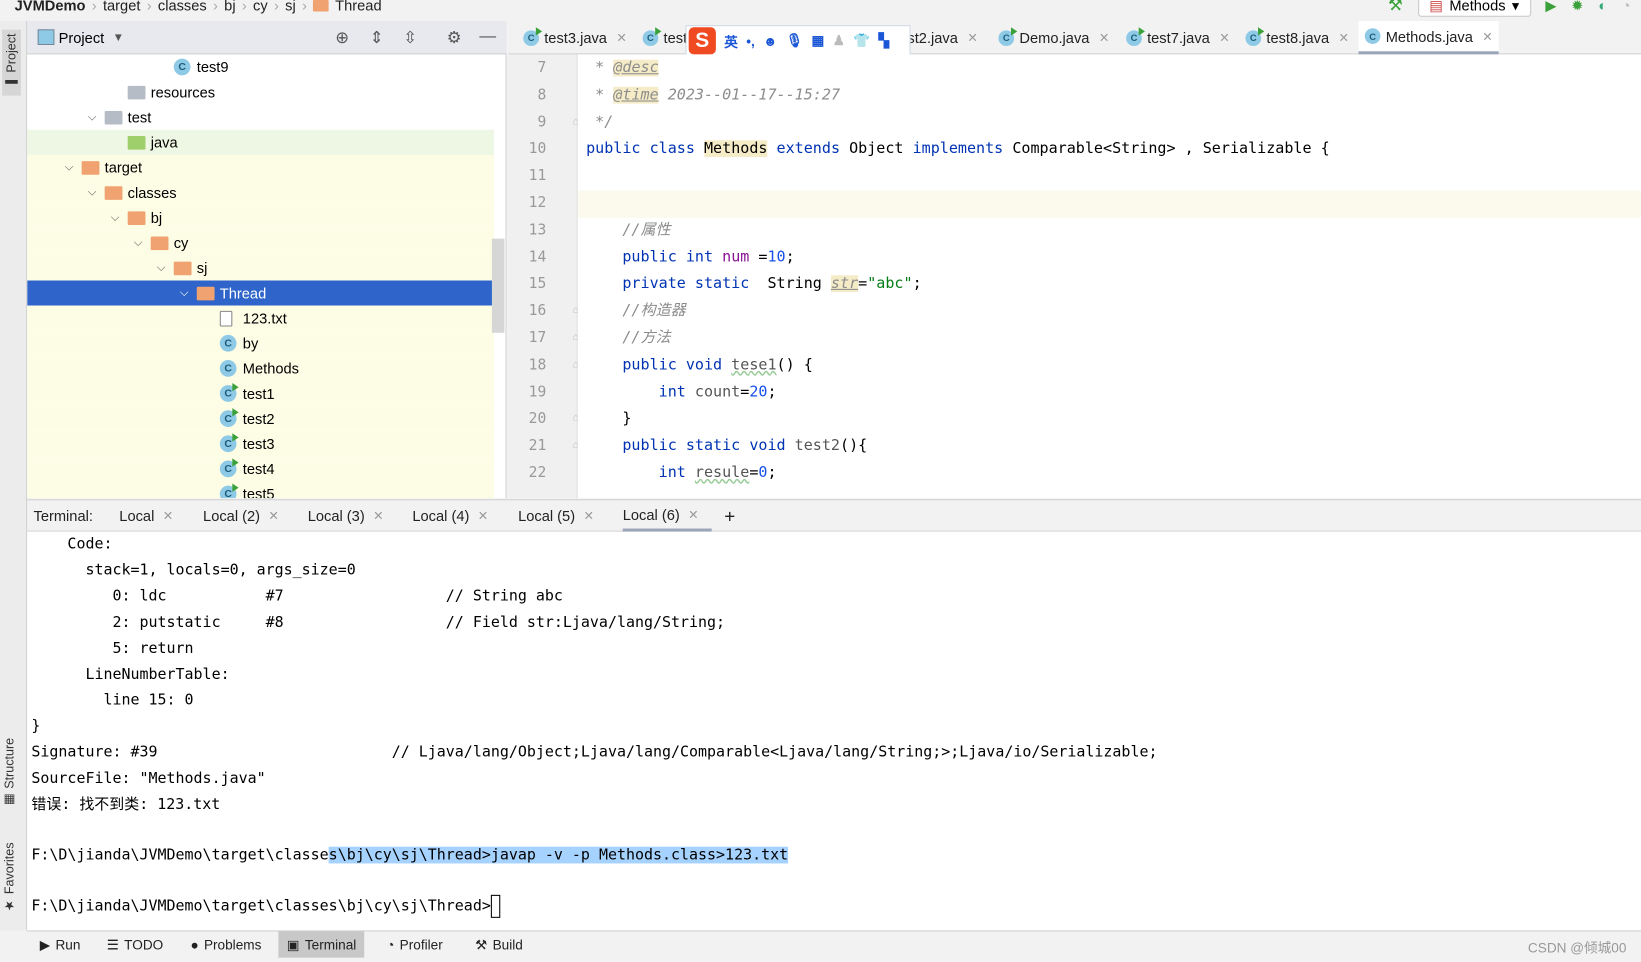  What do you see at coordinates (702, 40) in the screenshot?
I see `sogou-logo-icon: S` at bounding box center [702, 40].